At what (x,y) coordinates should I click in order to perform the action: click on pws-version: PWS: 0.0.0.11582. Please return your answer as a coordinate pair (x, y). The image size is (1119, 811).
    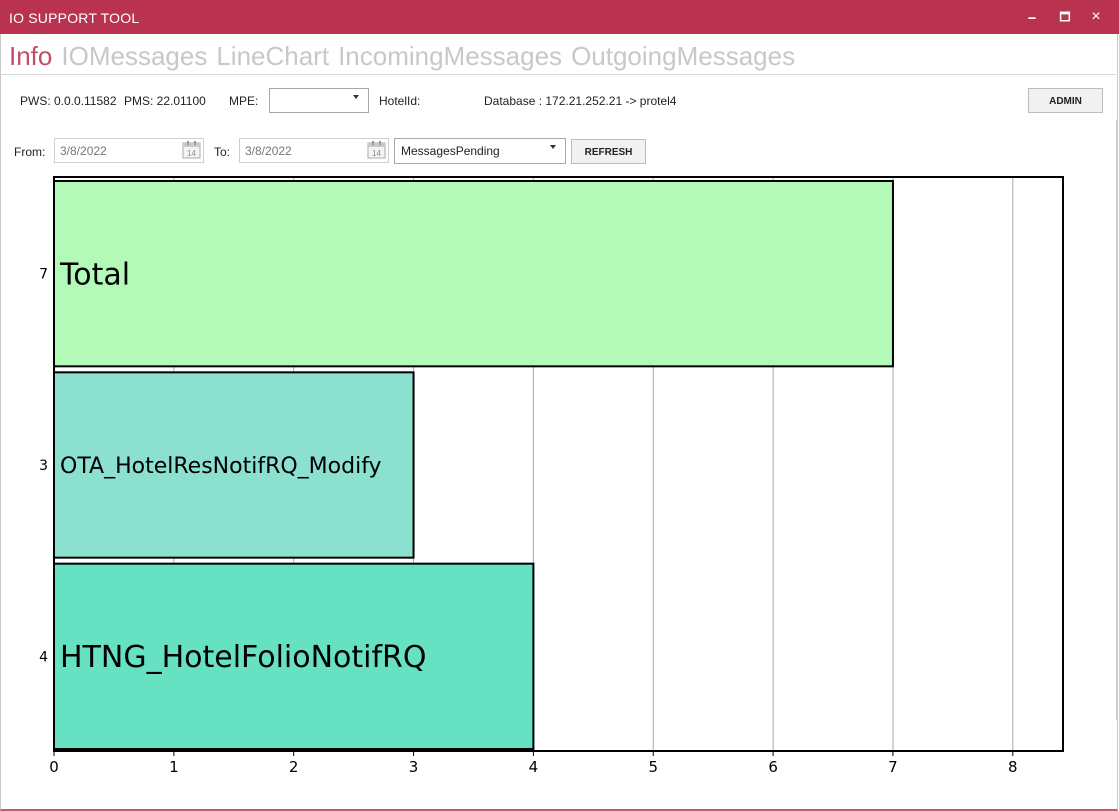
    Looking at the image, I should click on (68, 101).